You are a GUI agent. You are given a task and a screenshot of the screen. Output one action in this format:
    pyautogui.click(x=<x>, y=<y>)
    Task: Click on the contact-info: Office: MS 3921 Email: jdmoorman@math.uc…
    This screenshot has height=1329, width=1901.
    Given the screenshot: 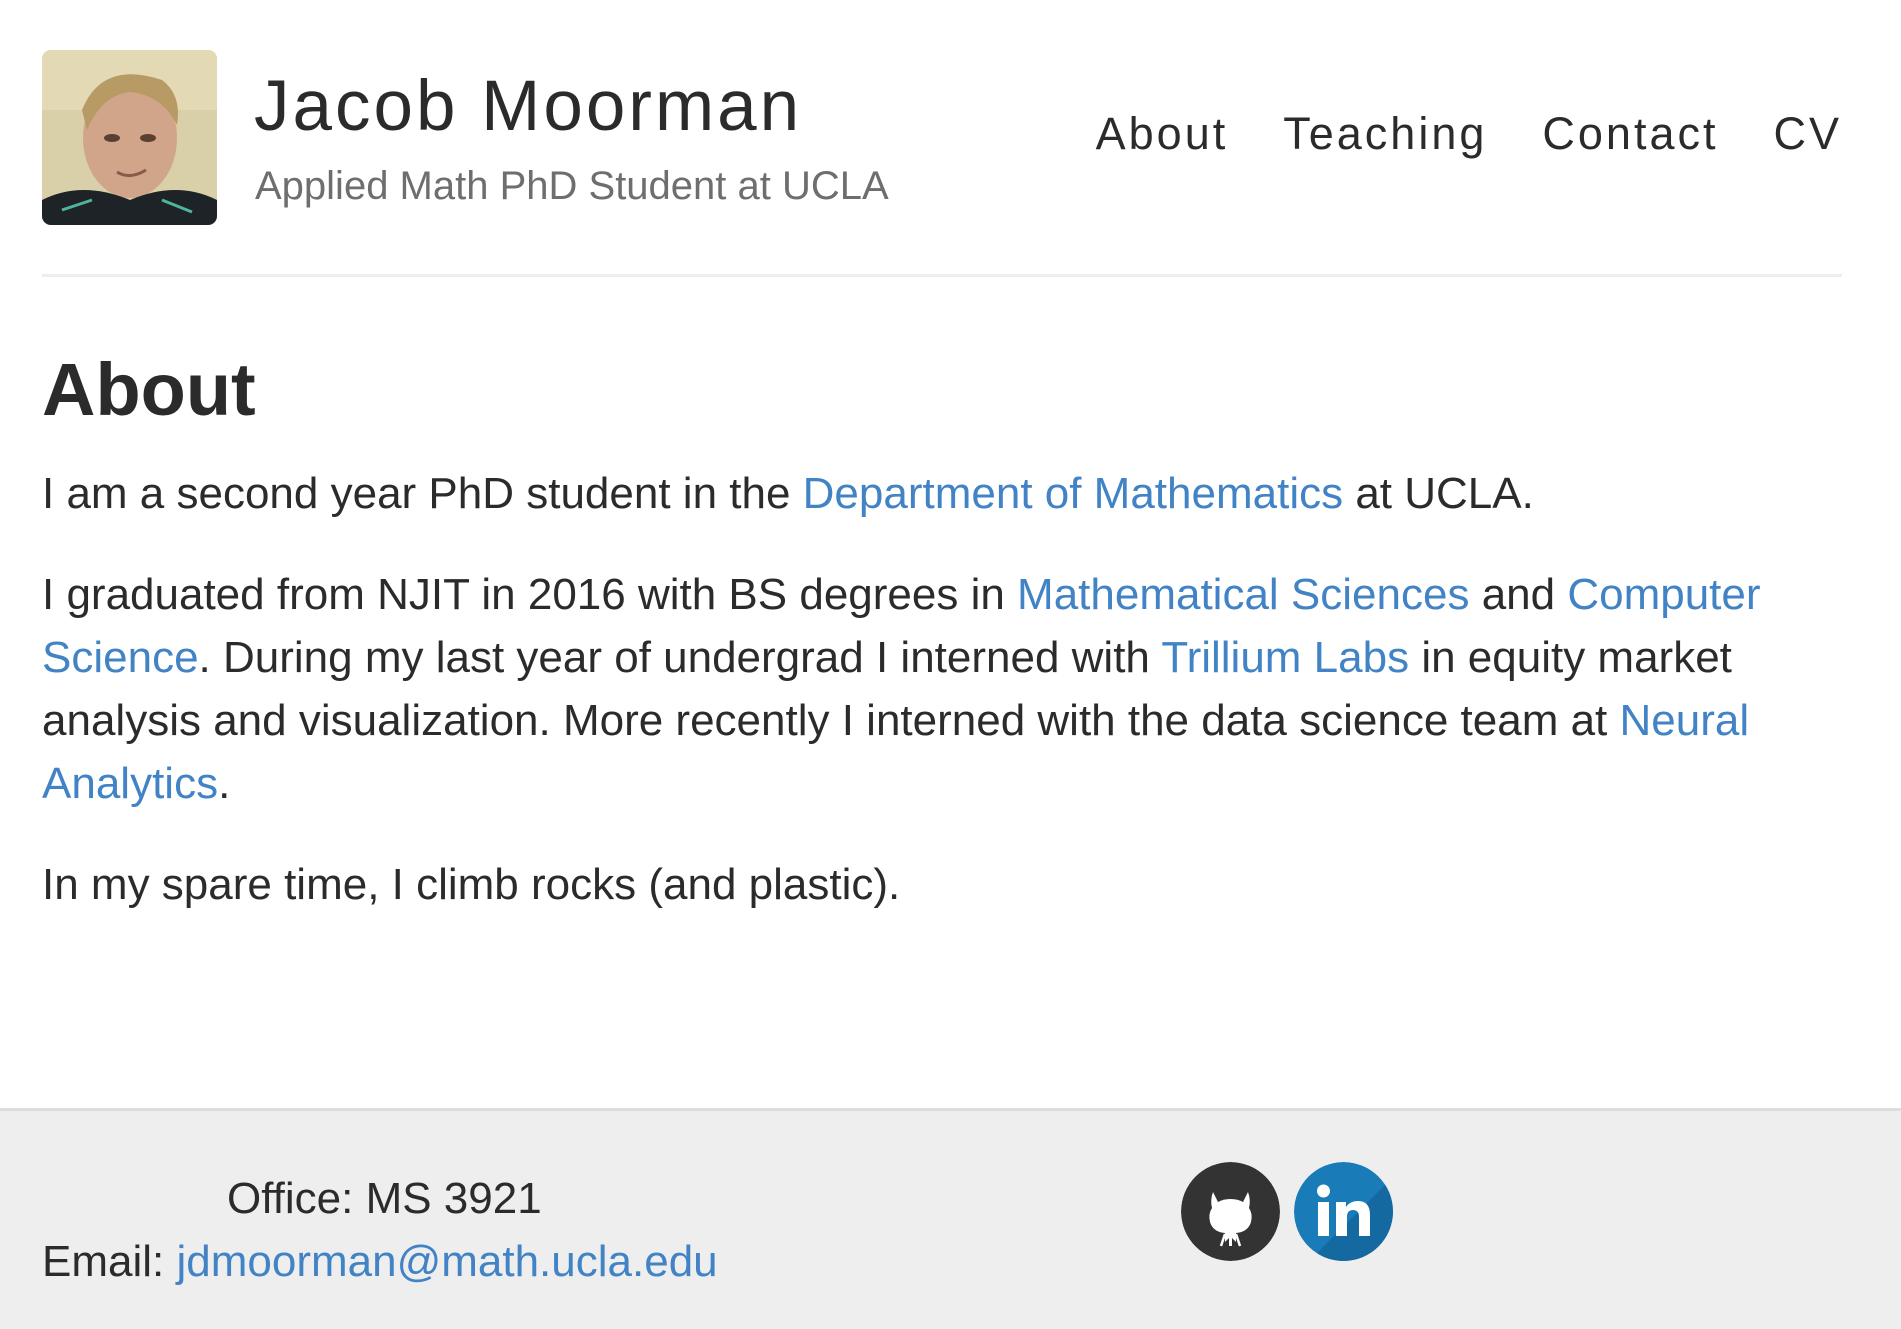 What is the action you would take?
    pyautogui.click(x=380, y=1230)
    